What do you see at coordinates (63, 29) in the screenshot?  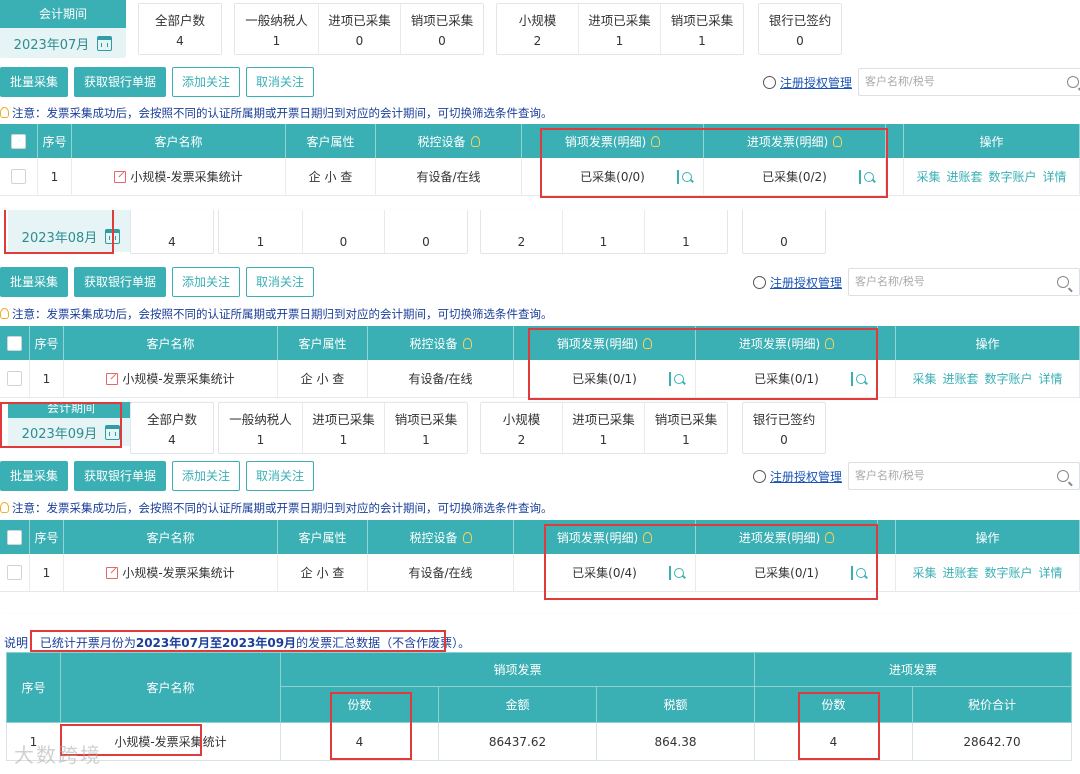 I see `period-selector: 会计期间 2023年07月` at bounding box center [63, 29].